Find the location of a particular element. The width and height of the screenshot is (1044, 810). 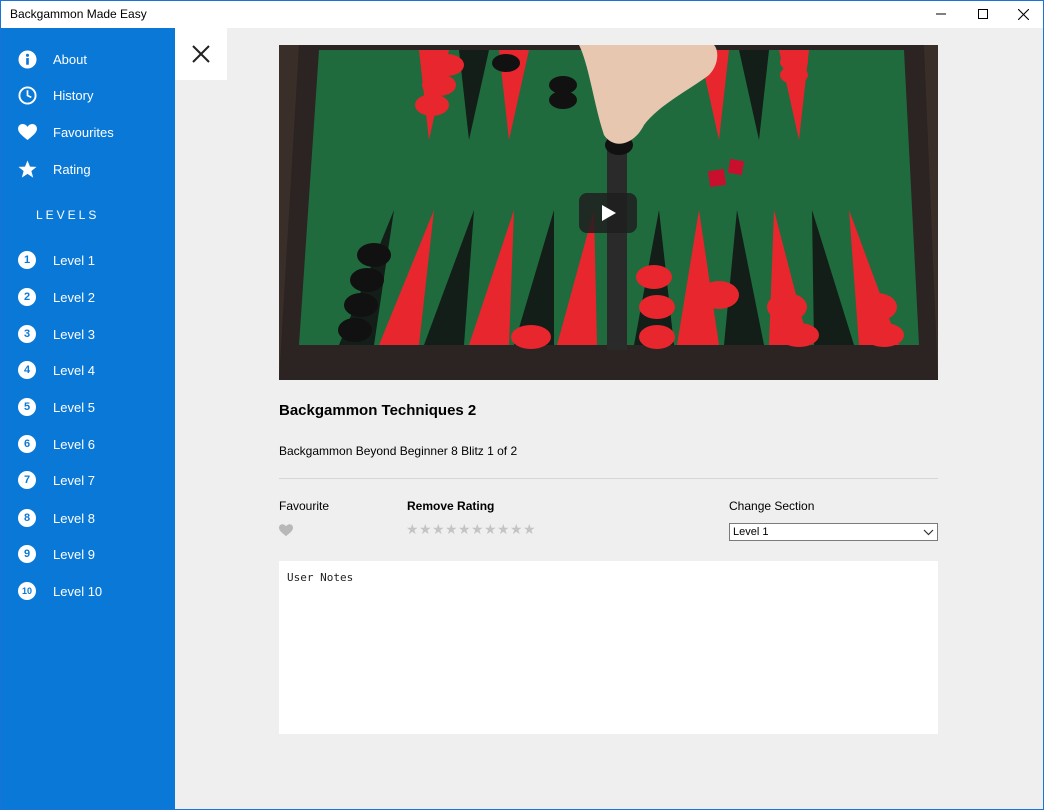

sidebar-item-label: Level 4 is located at coordinates (74, 370).